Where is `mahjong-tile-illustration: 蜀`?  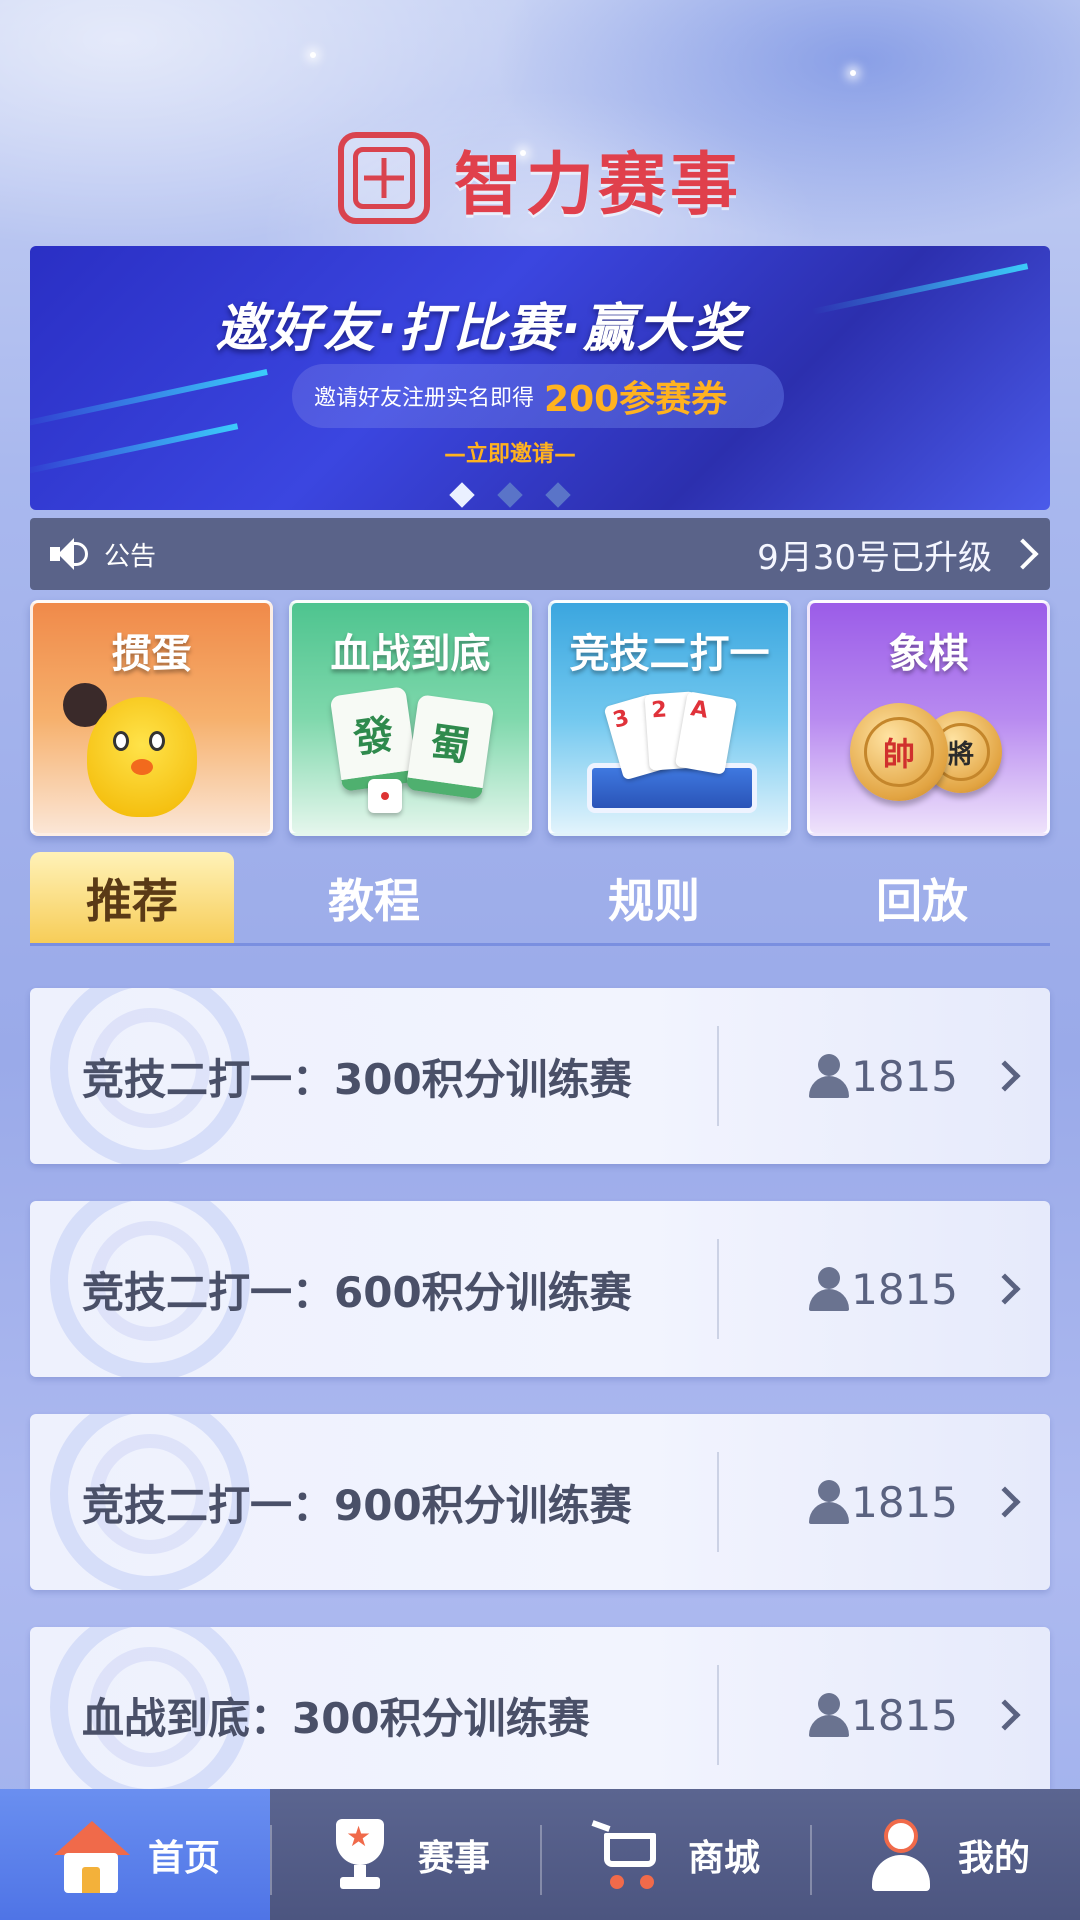 mahjong-tile-illustration: 蜀 is located at coordinates (450, 747).